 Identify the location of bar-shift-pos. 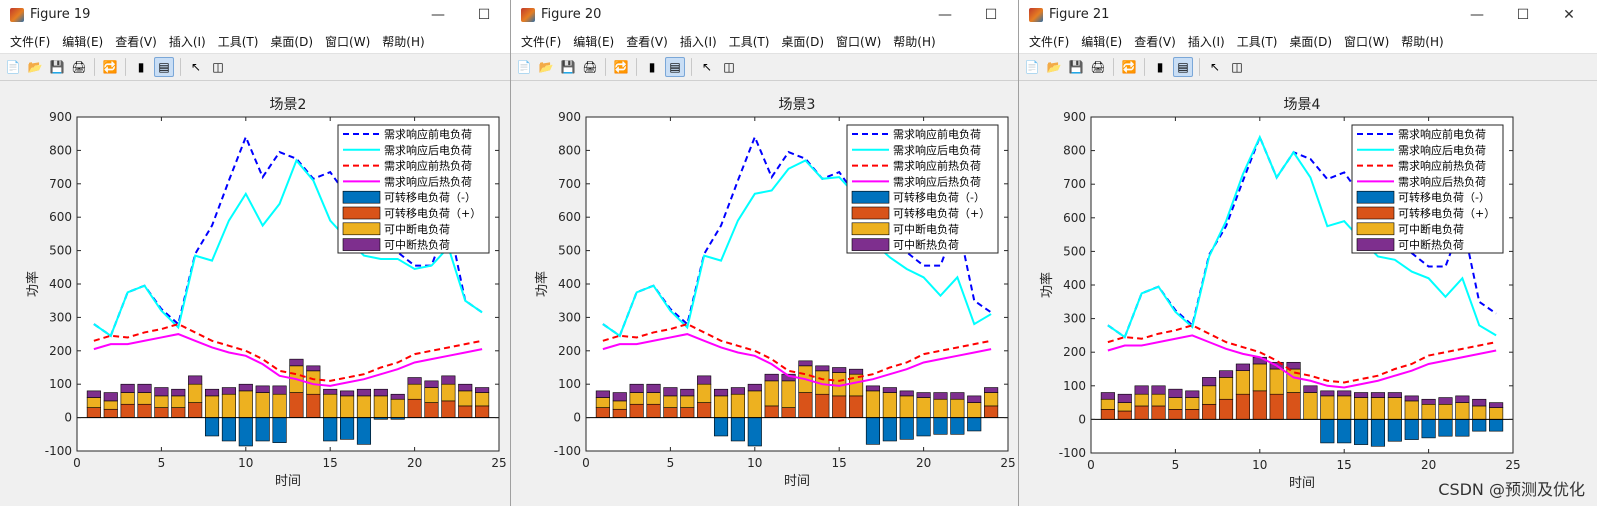
(1107, 414).